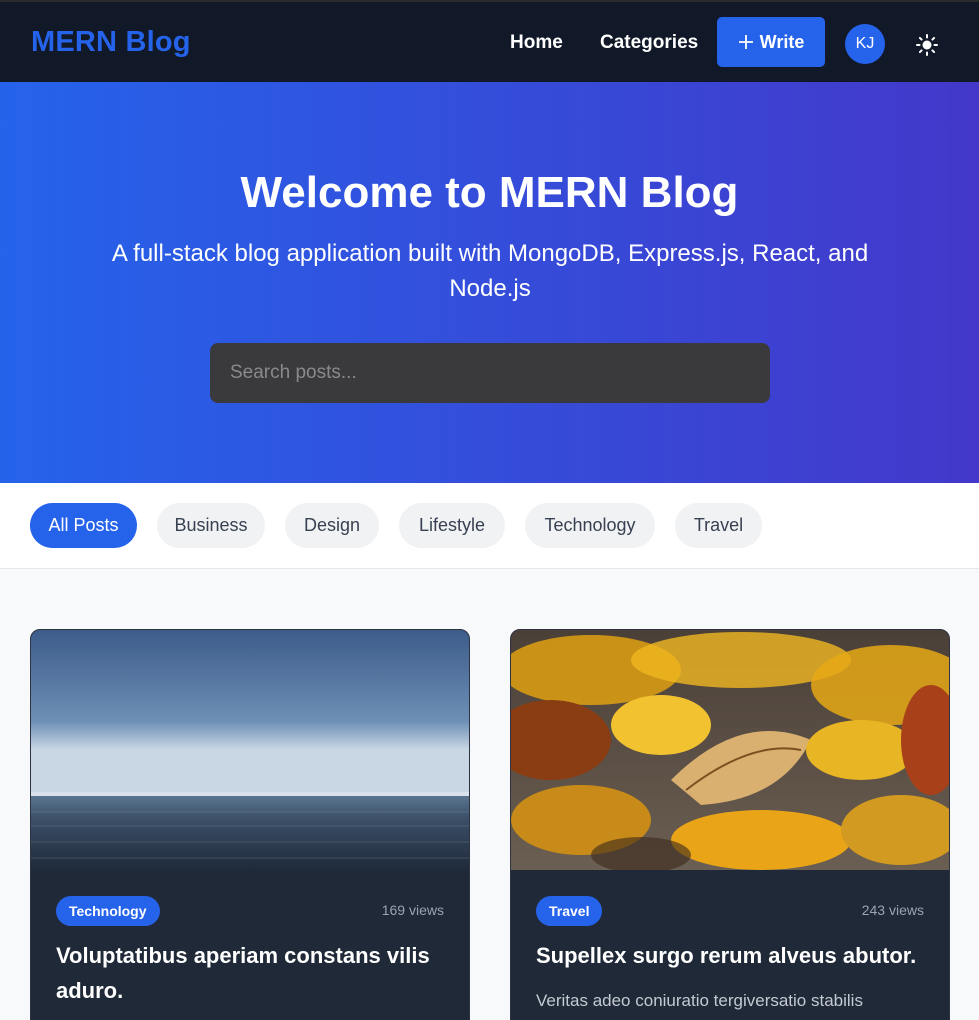  What do you see at coordinates (536, 43) in the screenshot?
I see `nav-link-home: Home` at bounding box center [536, 43].